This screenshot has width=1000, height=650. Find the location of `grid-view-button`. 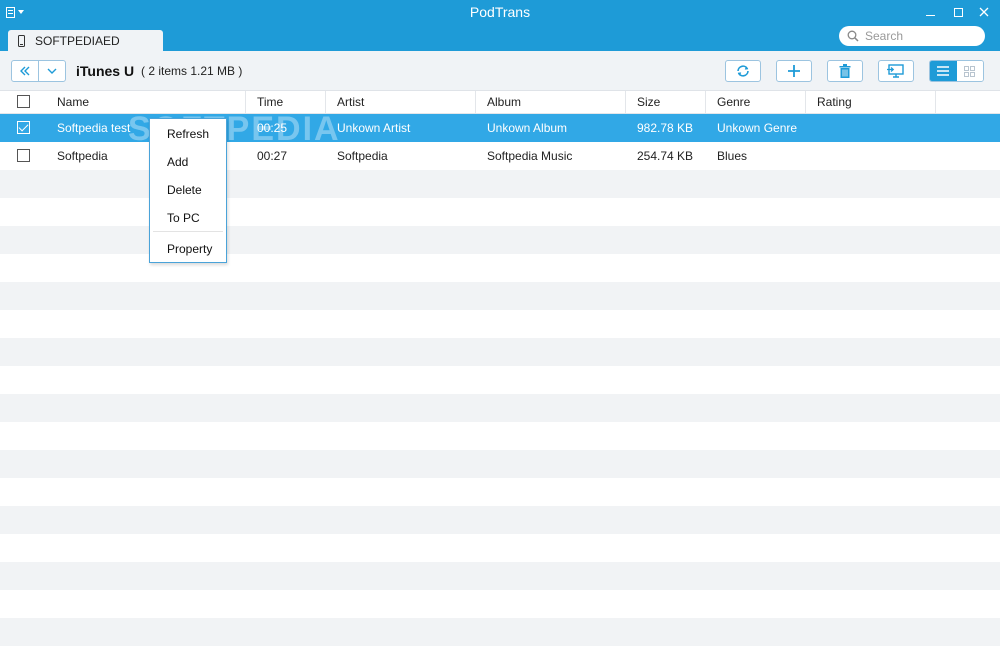

grid-view-button is located at coordinates (969, 71).